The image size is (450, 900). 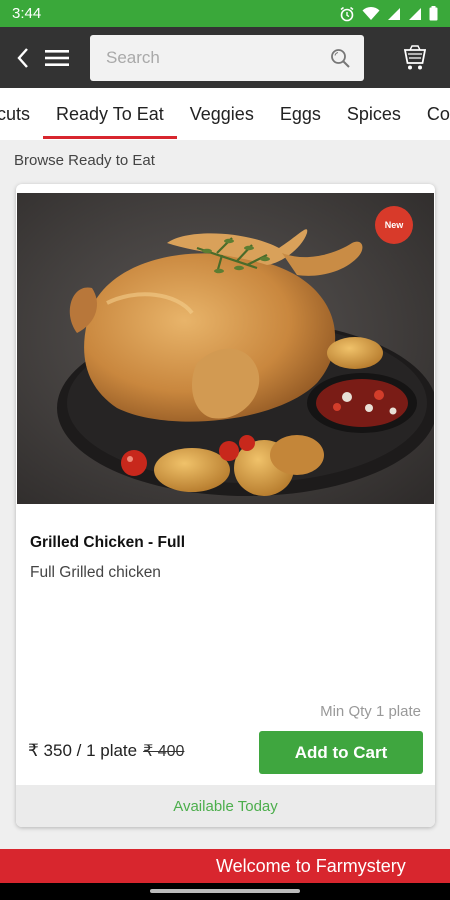 I want to click on search-box, so click(x=227, y=57).